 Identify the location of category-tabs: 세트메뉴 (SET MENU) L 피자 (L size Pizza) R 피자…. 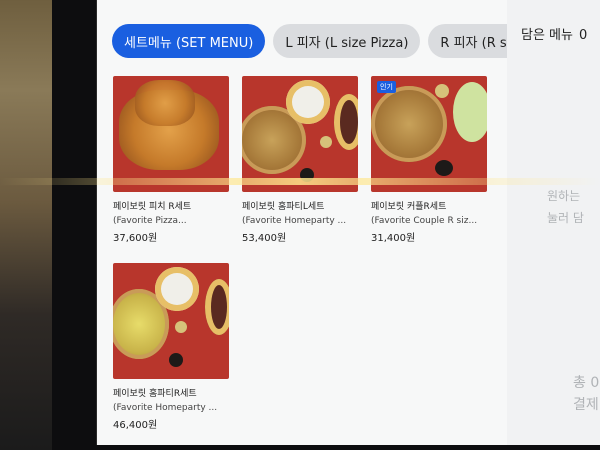
(331, 41).